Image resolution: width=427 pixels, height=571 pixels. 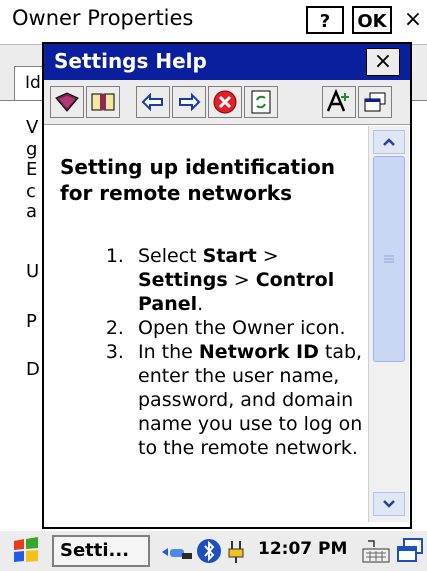 What do you see at coordinates (250, 328) in the screenshot?
I see `step-item: Open the Owner icon.` at bounding box center [250, 328].